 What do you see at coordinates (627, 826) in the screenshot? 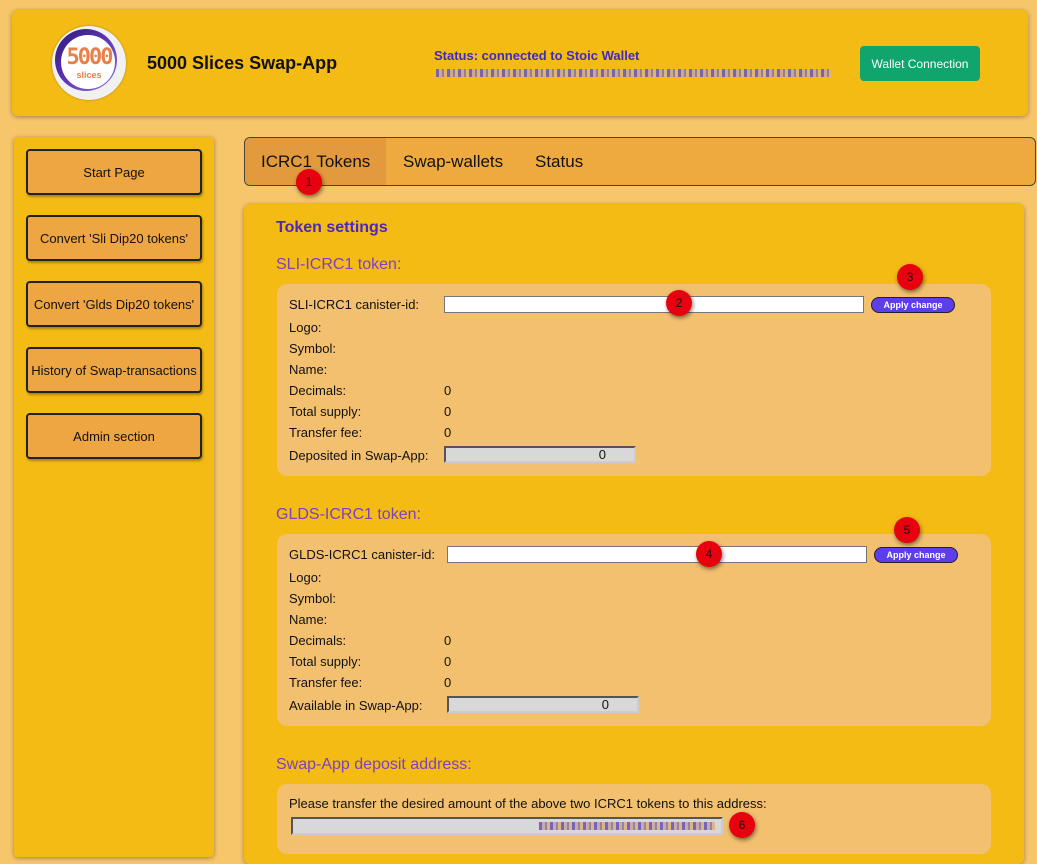
I see `redacted-deposit-address` at bounding box center [627, 826].